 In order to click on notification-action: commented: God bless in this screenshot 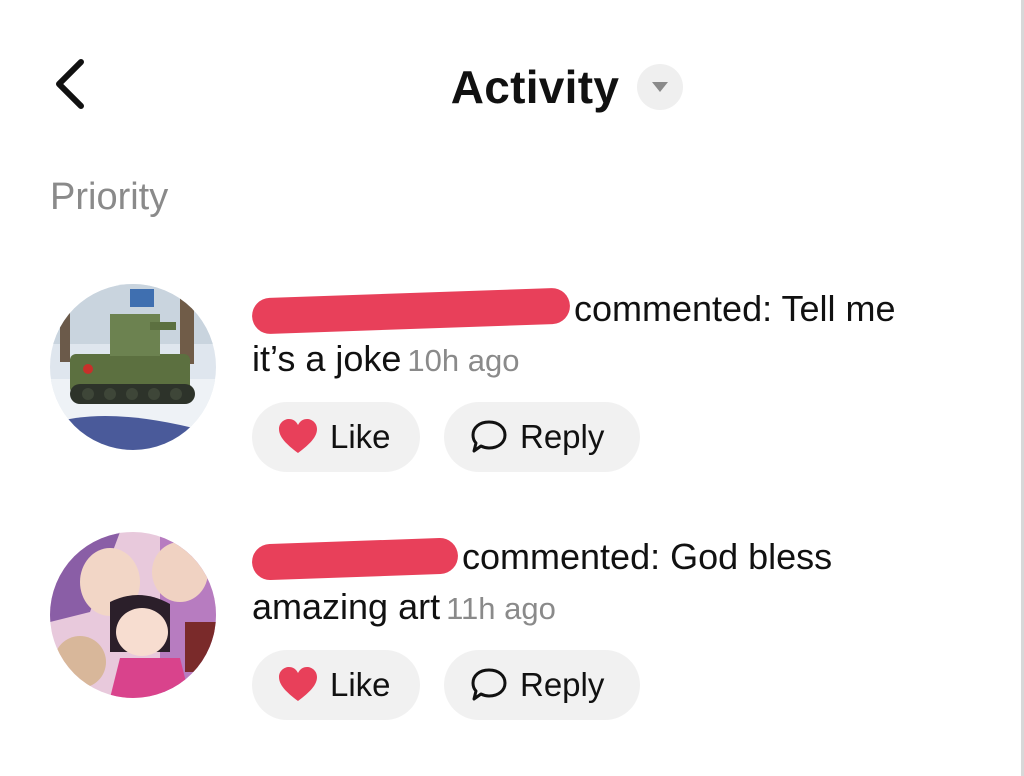, I will do `click(647, 556)`.